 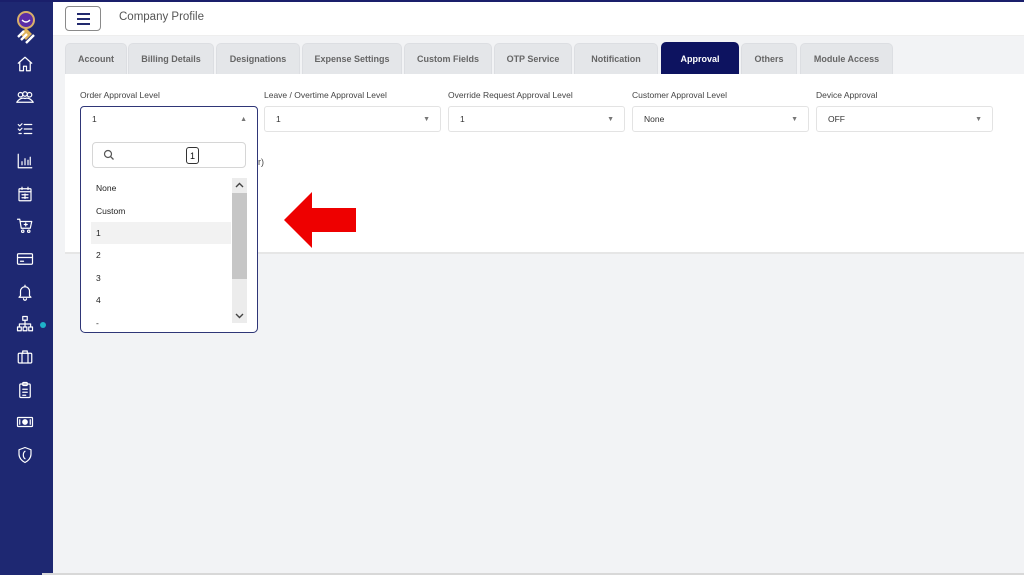 What do you see at coordinates (510, 95) in the screenshot?
I see `override-request-approval-label: Override Request Approval Level` at bounding box center [510, 95].